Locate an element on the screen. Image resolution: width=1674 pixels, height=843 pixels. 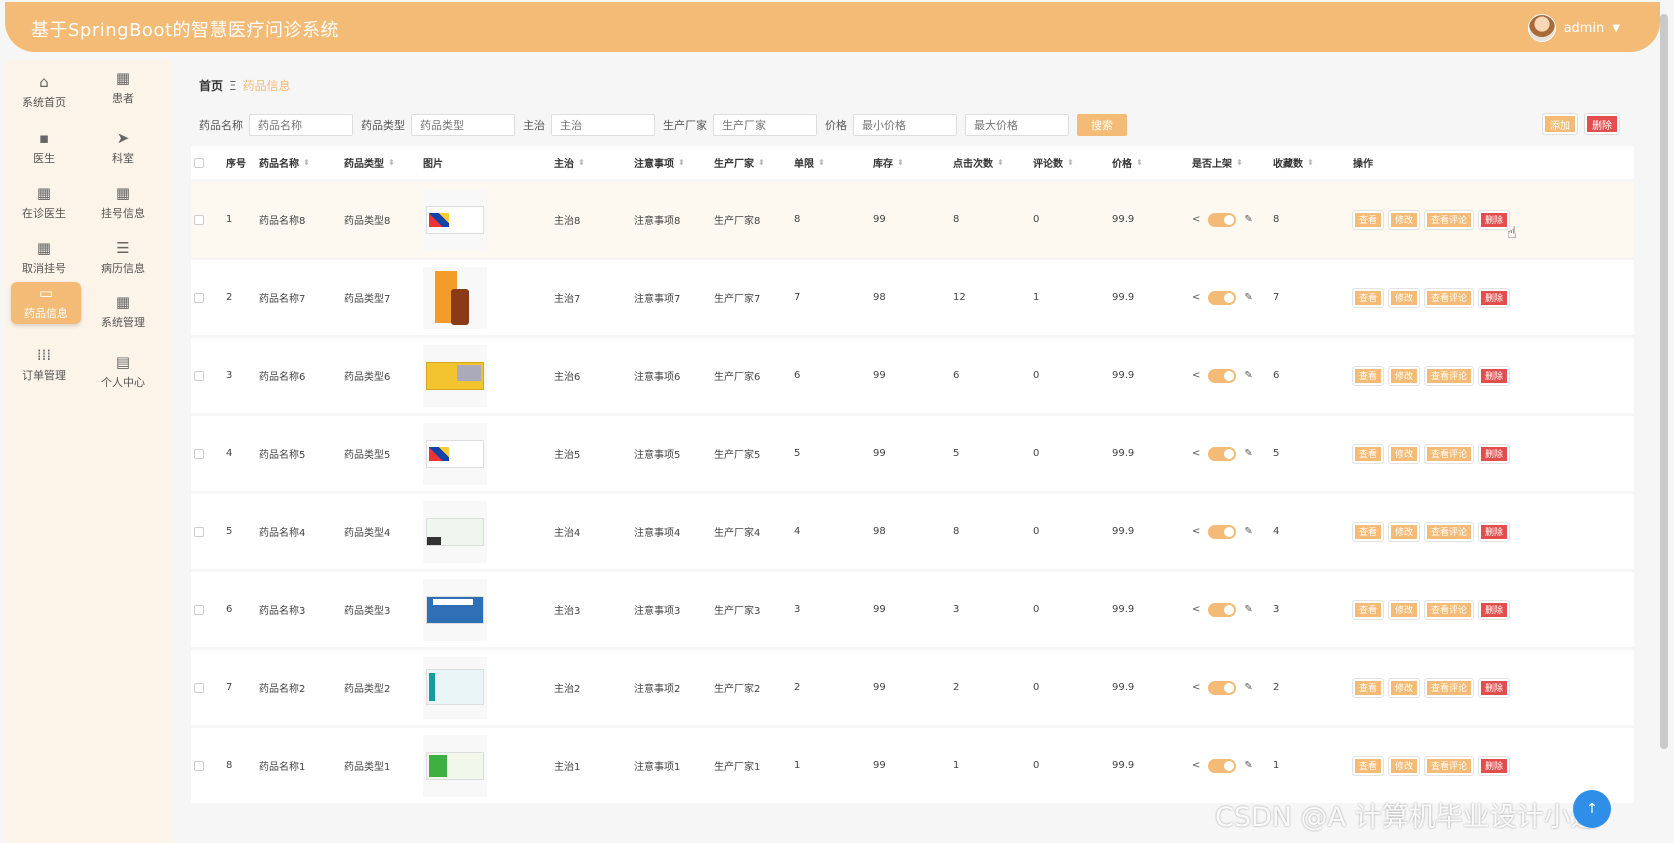
sidebar-item-orders: ⁞⁞⁞ 订单管理 is located at coordinates (44, 365).